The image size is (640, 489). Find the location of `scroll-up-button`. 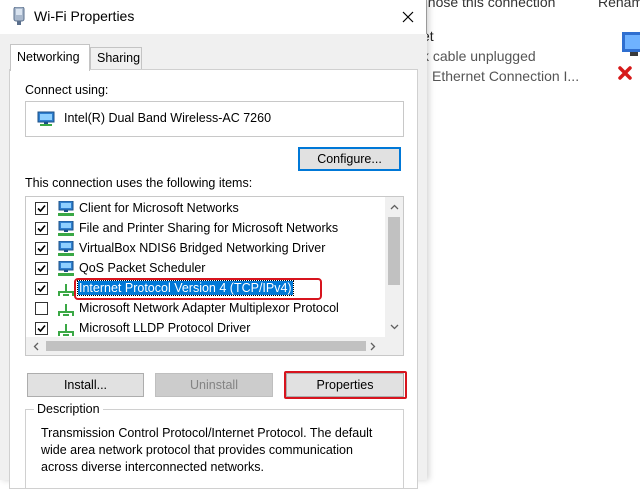

scroll-up-button is located at coordinates (394, 207).